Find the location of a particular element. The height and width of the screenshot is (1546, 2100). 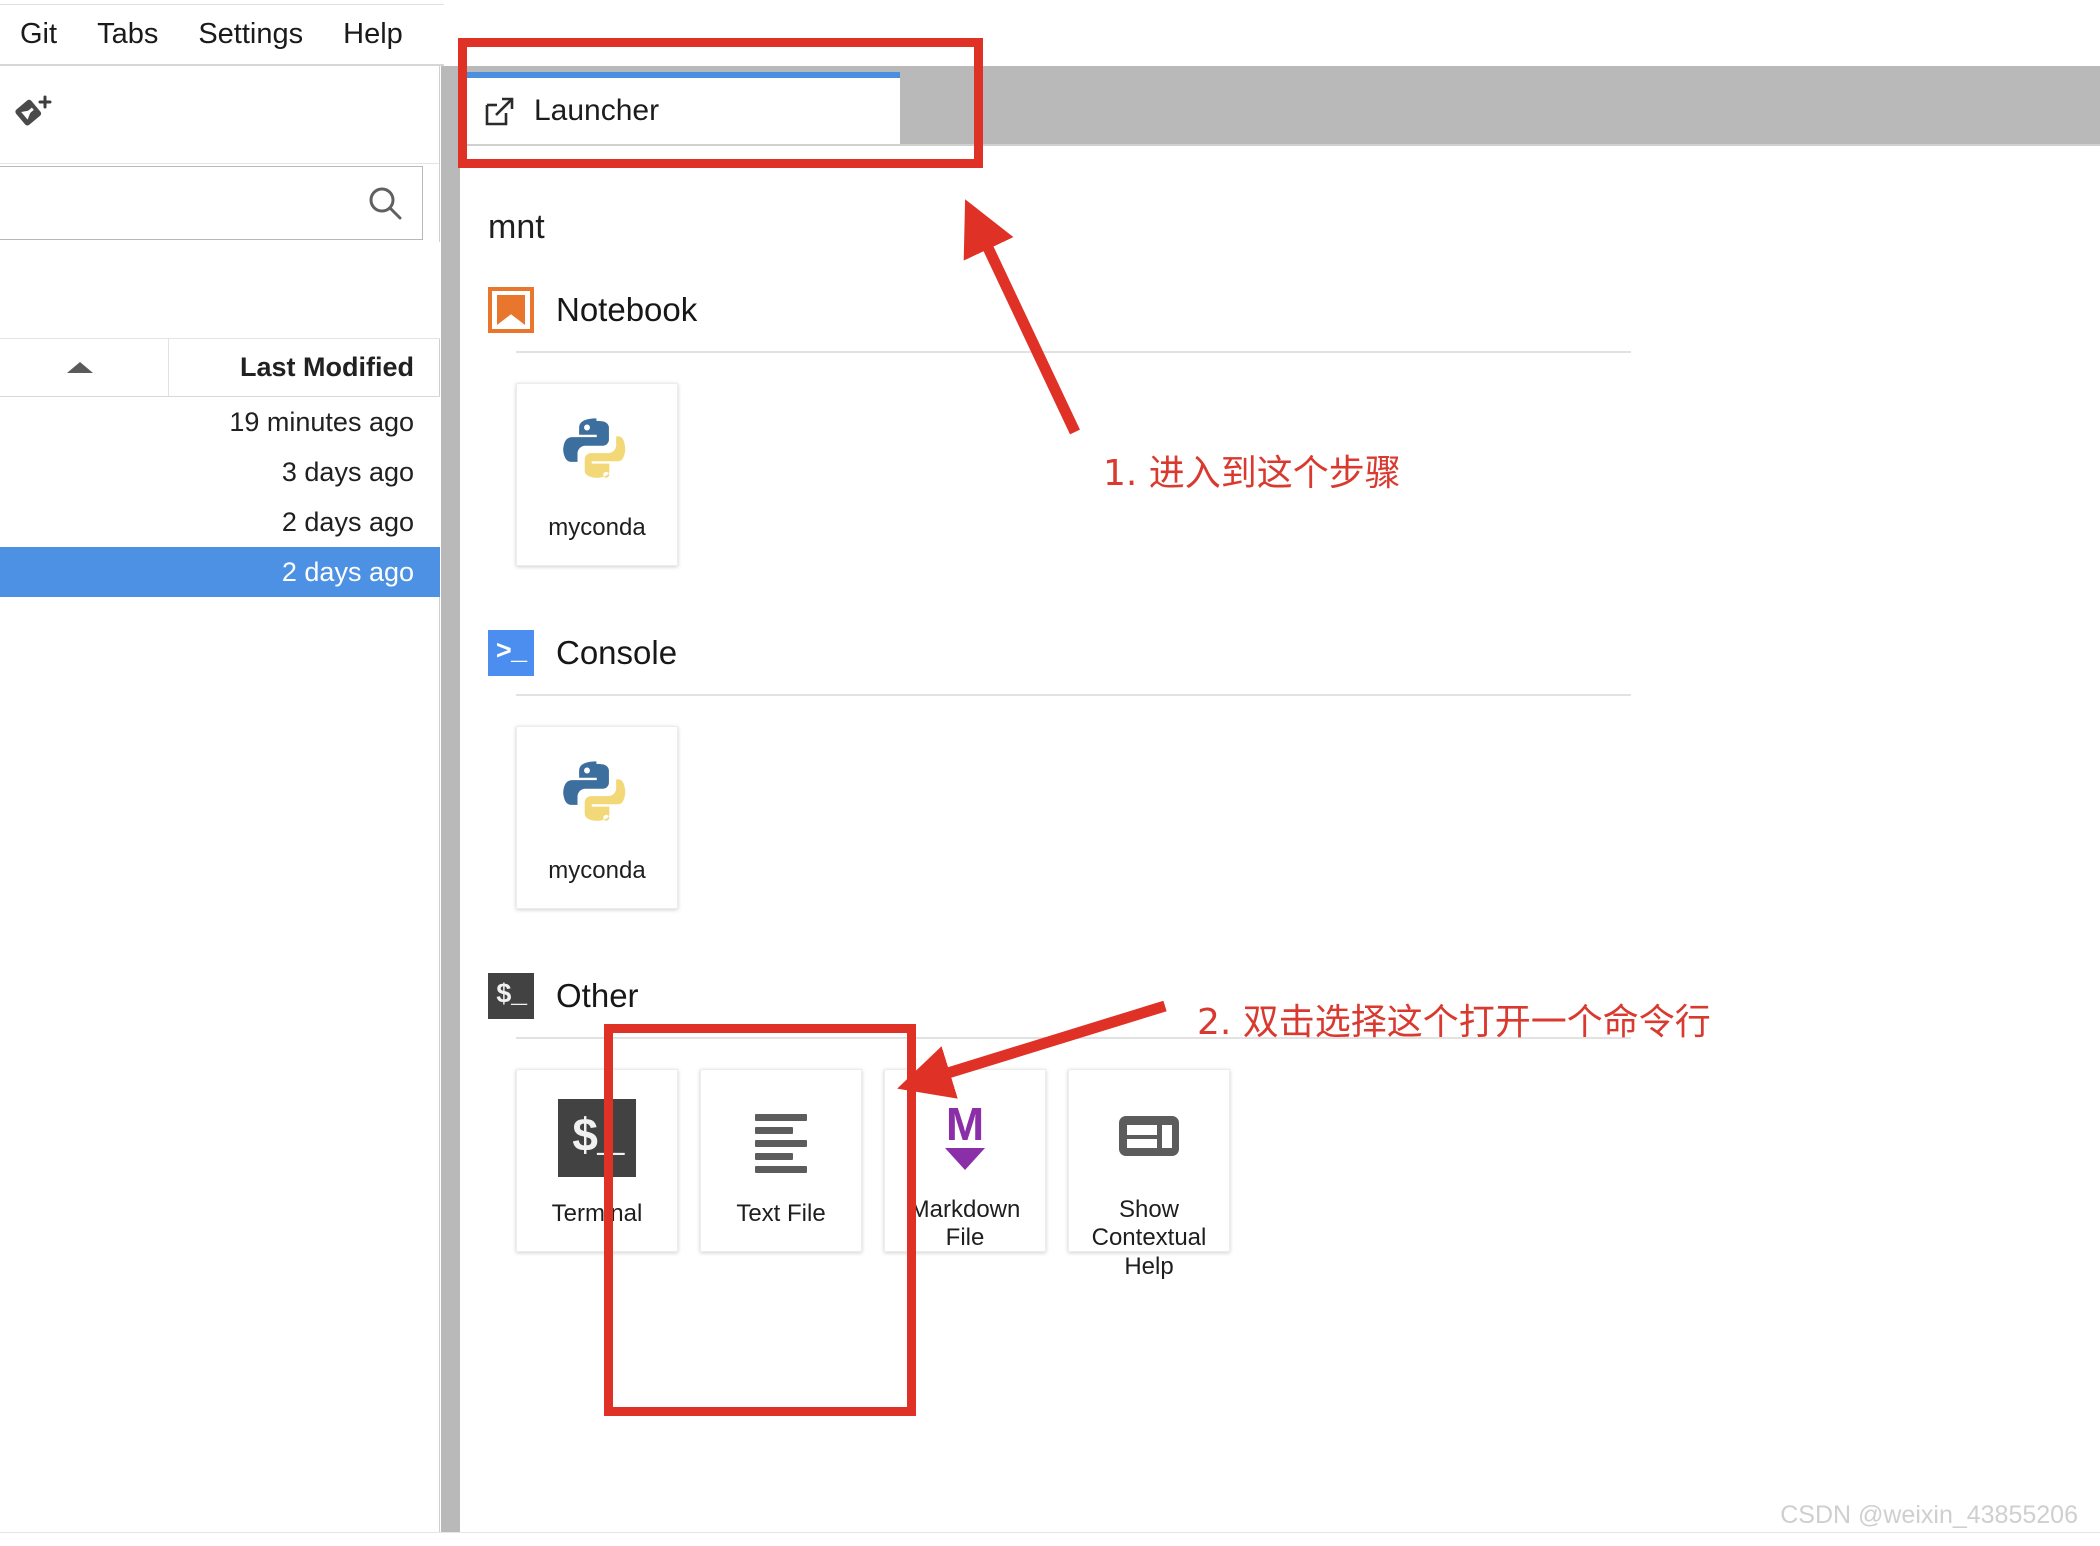

file-last-modified: 19 minutes ago is located at coordinates (321, 421).